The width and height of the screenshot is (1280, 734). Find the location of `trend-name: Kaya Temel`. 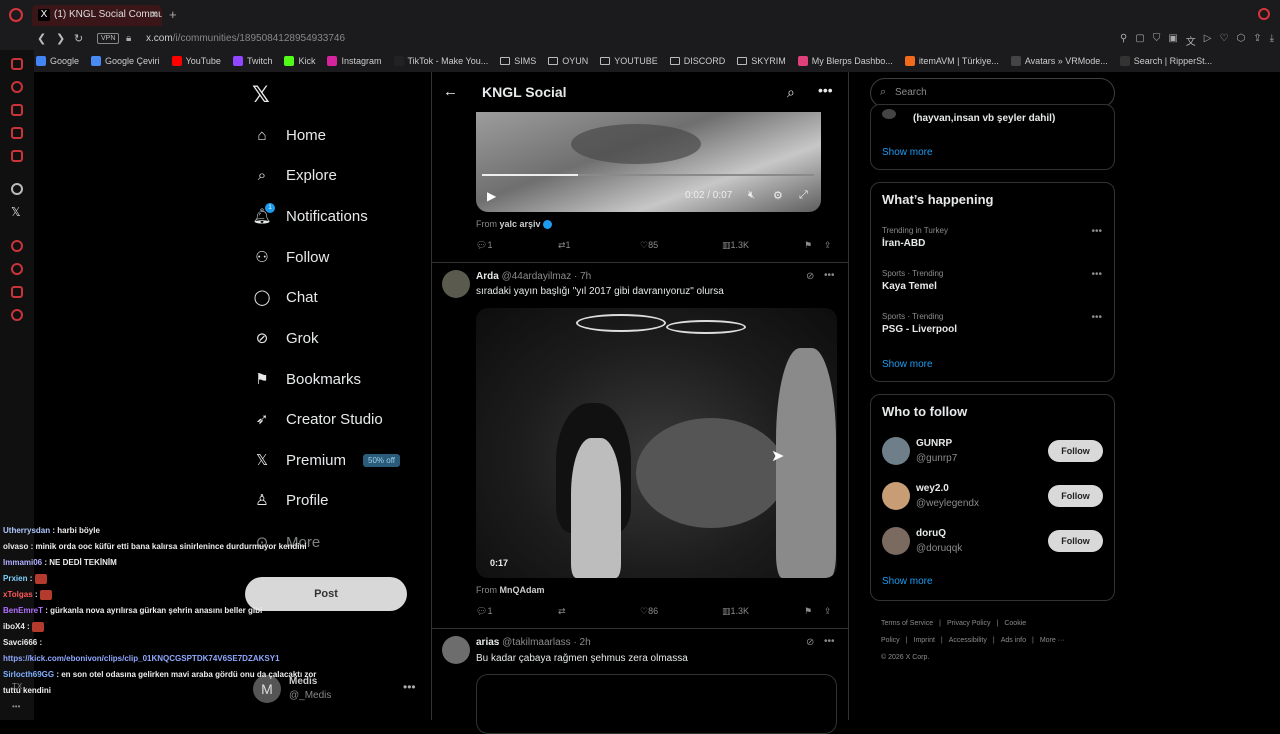

trend-name: Kaya Temel is located at coordinates (909, 286).